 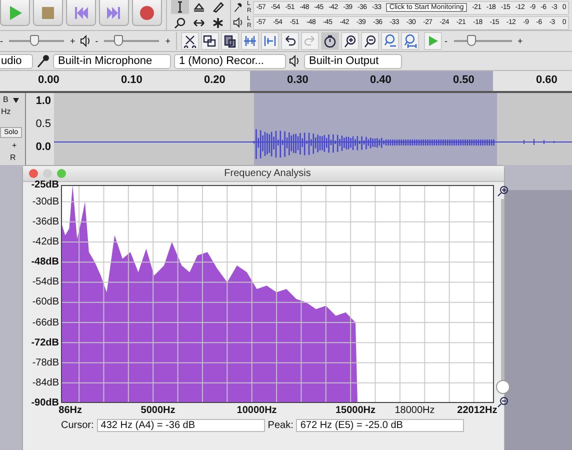 I want to click on zoom-icon, so click(x=180, y=22).